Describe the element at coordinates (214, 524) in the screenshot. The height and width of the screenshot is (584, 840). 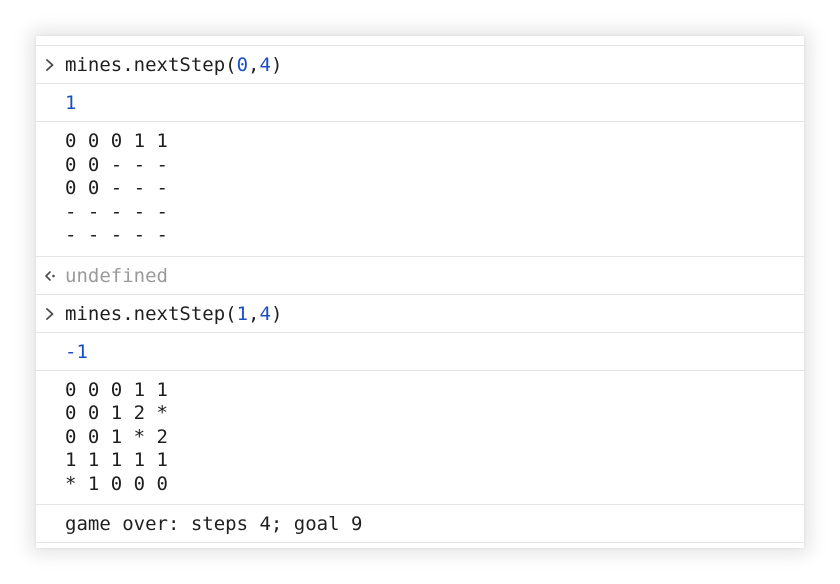
I see `game-over-message: game over: steps 4; goal 9` at that location.